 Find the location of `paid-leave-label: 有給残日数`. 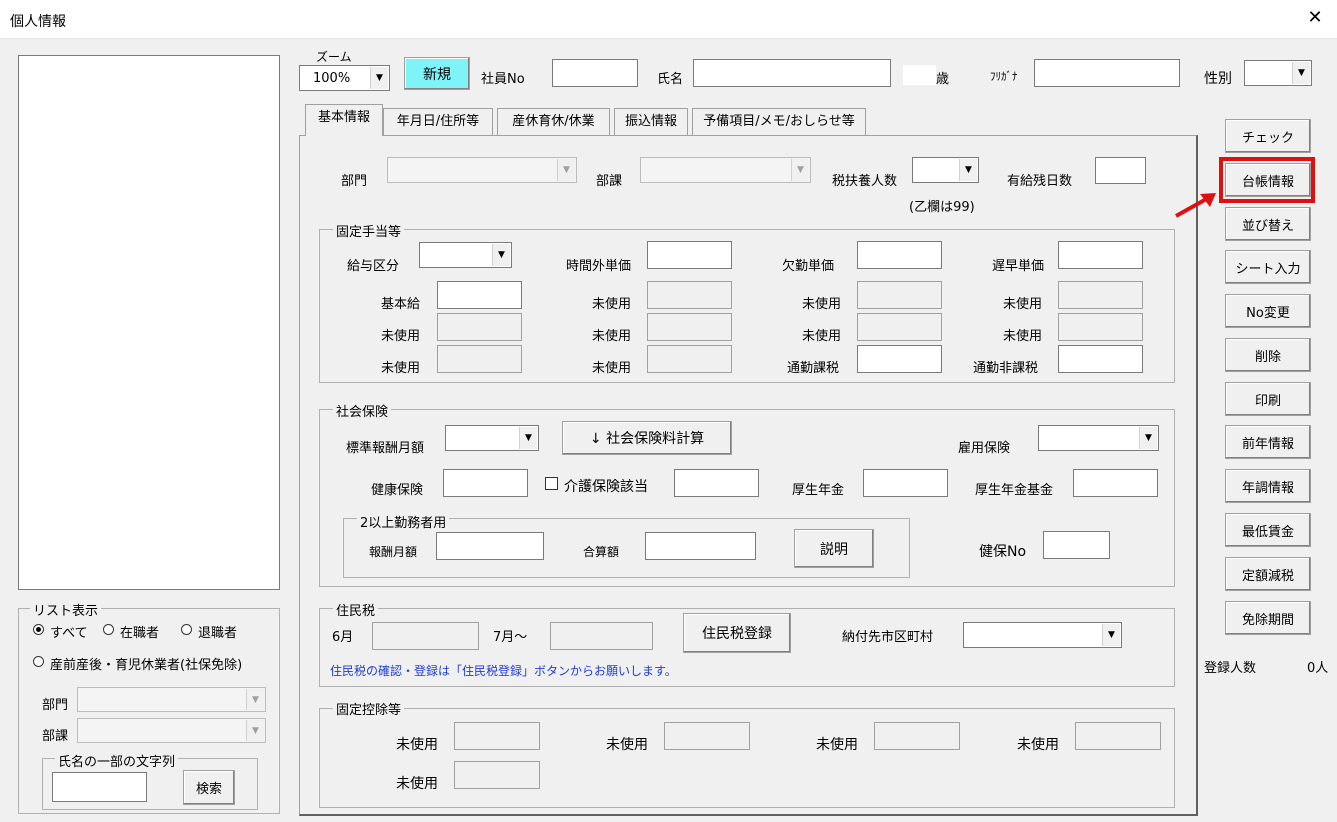

paid-leave-label: 有給残日数 is located at coordinates (1040, 181).